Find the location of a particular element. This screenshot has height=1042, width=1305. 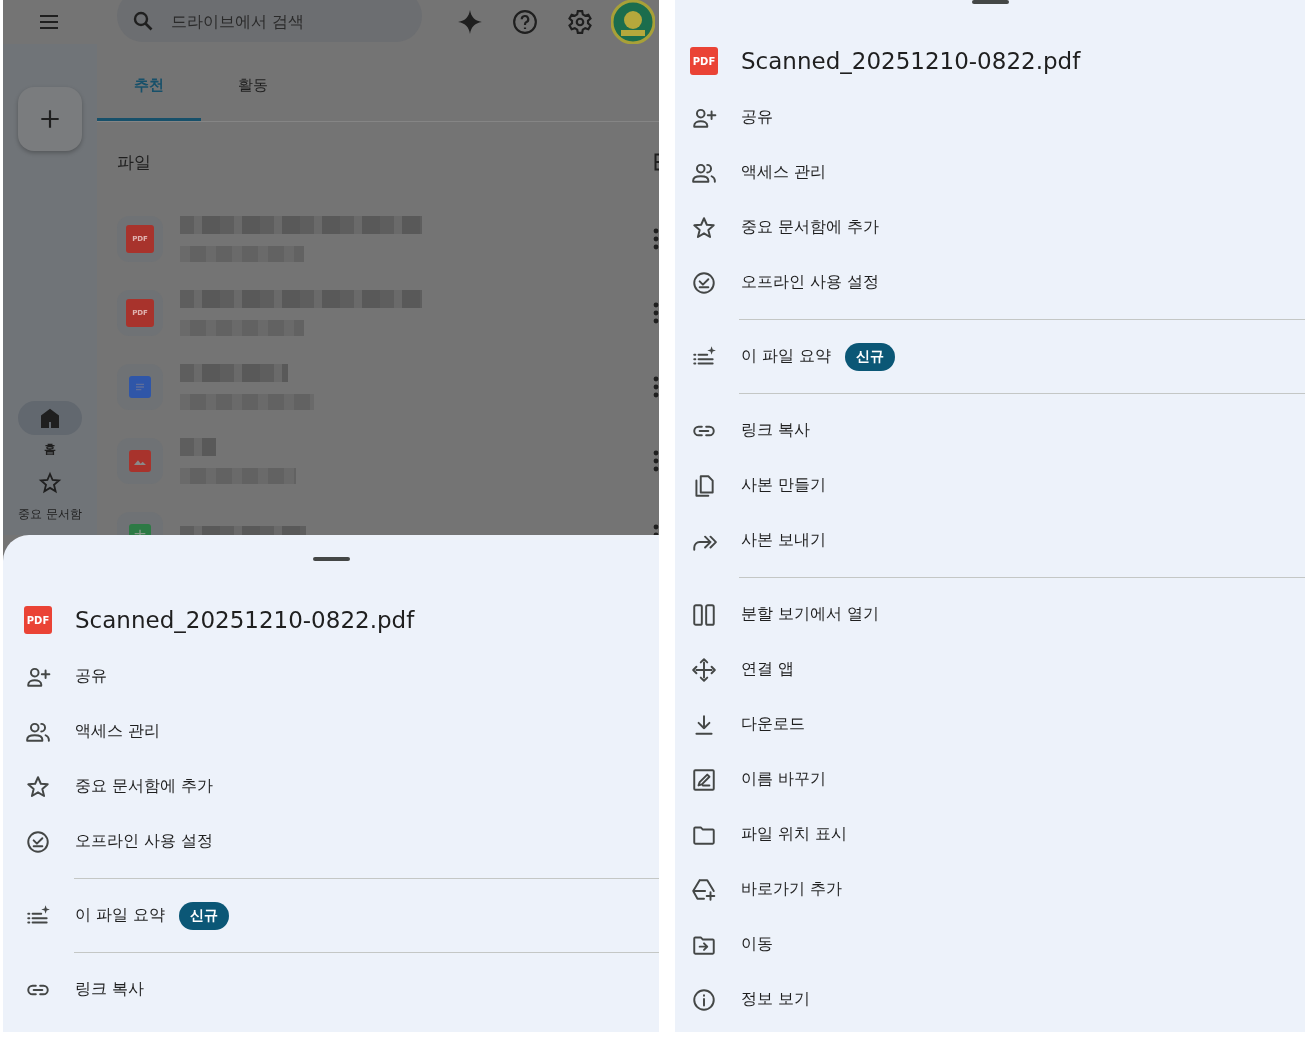

menu-item: 연결 앱 is located at coordinates (990, 669).